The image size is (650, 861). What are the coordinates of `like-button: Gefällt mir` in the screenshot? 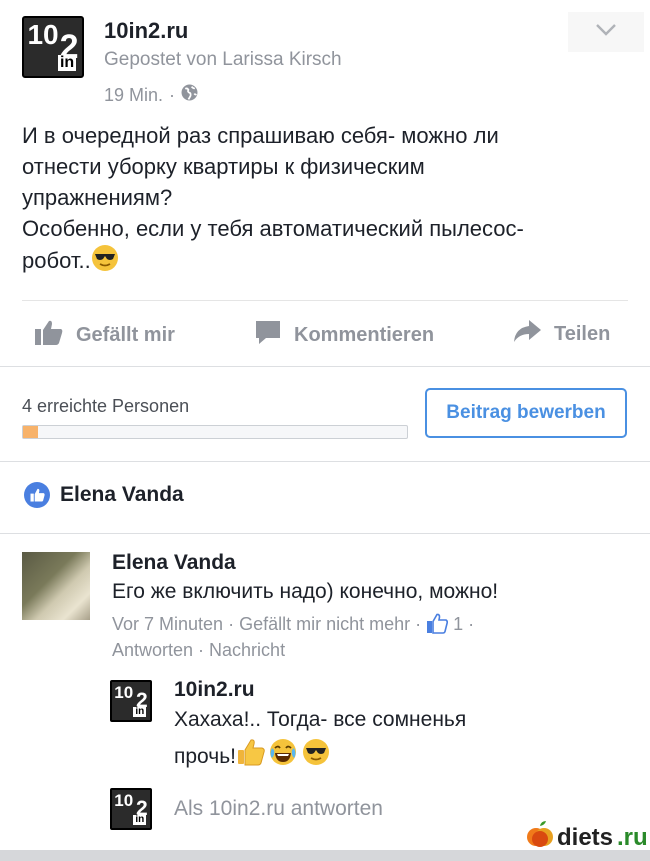 It's located at (104, 335).